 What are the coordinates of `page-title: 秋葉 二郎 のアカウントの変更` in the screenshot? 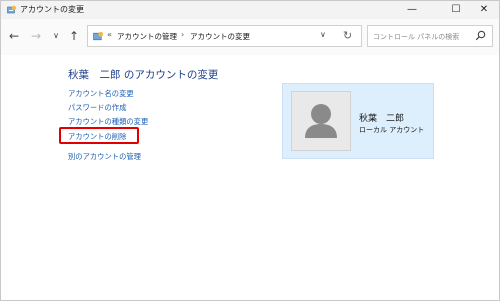 It's located at (143, 75).